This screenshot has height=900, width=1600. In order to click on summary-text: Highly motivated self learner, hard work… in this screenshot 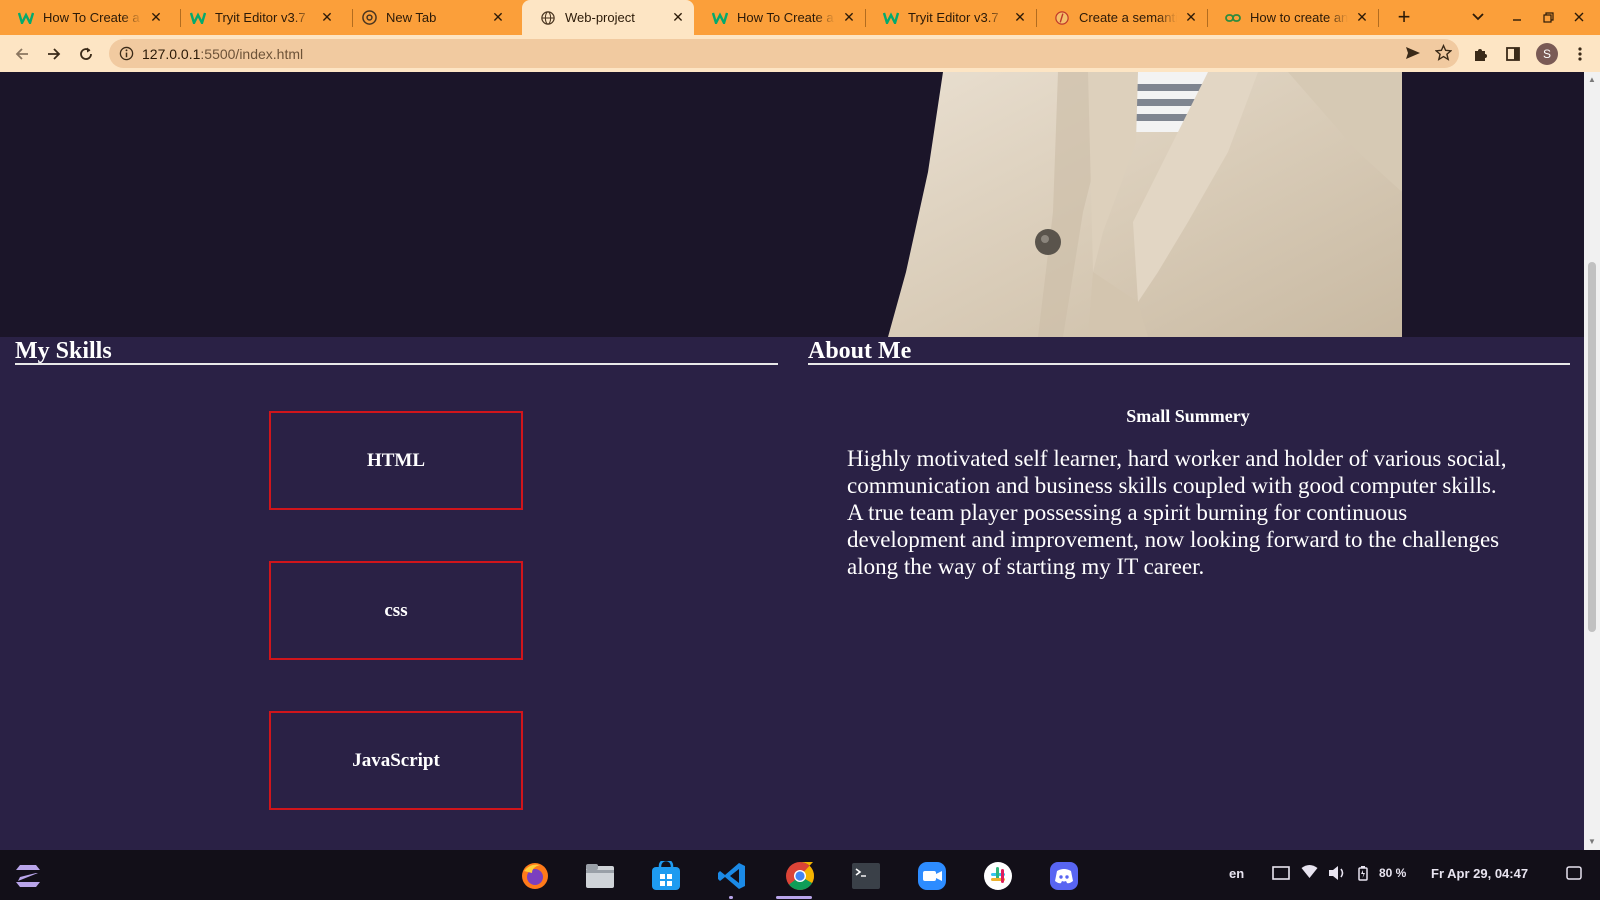, I will do `click(1177, 512)`.